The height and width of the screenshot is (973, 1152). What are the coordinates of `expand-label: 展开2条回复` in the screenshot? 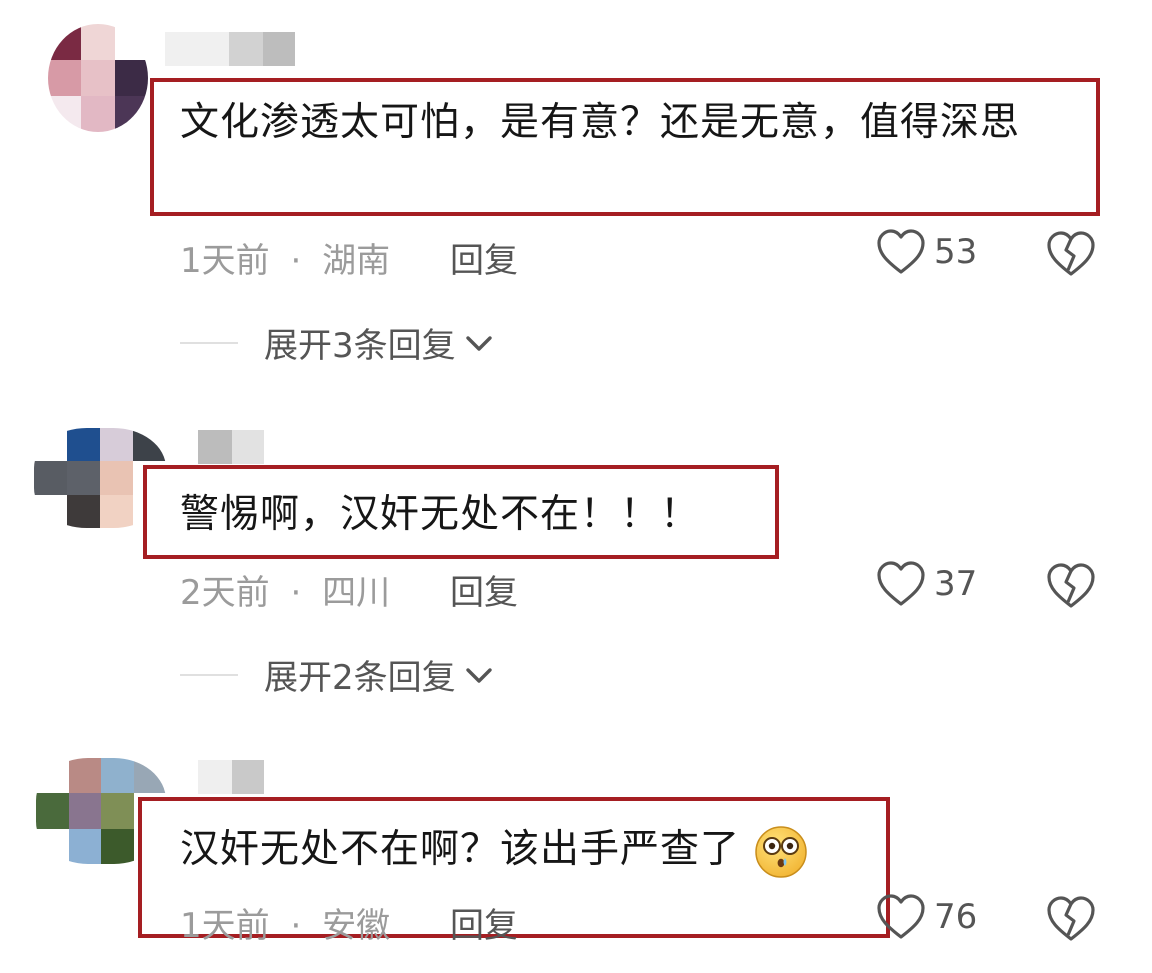 It's located at (360, 678).